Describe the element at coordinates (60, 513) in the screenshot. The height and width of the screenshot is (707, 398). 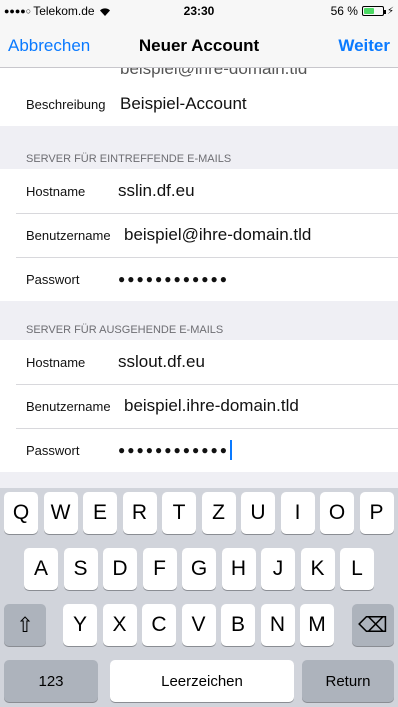
I see `key-w: W` at that location.